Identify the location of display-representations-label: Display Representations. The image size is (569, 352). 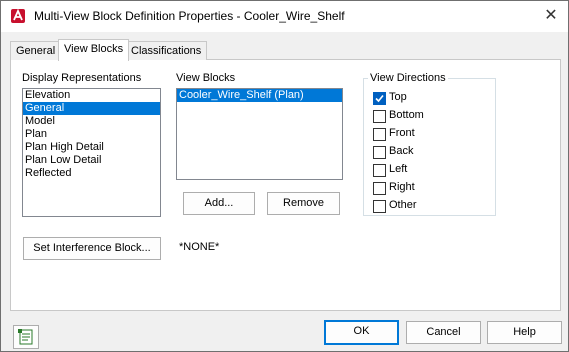
(82, 78).